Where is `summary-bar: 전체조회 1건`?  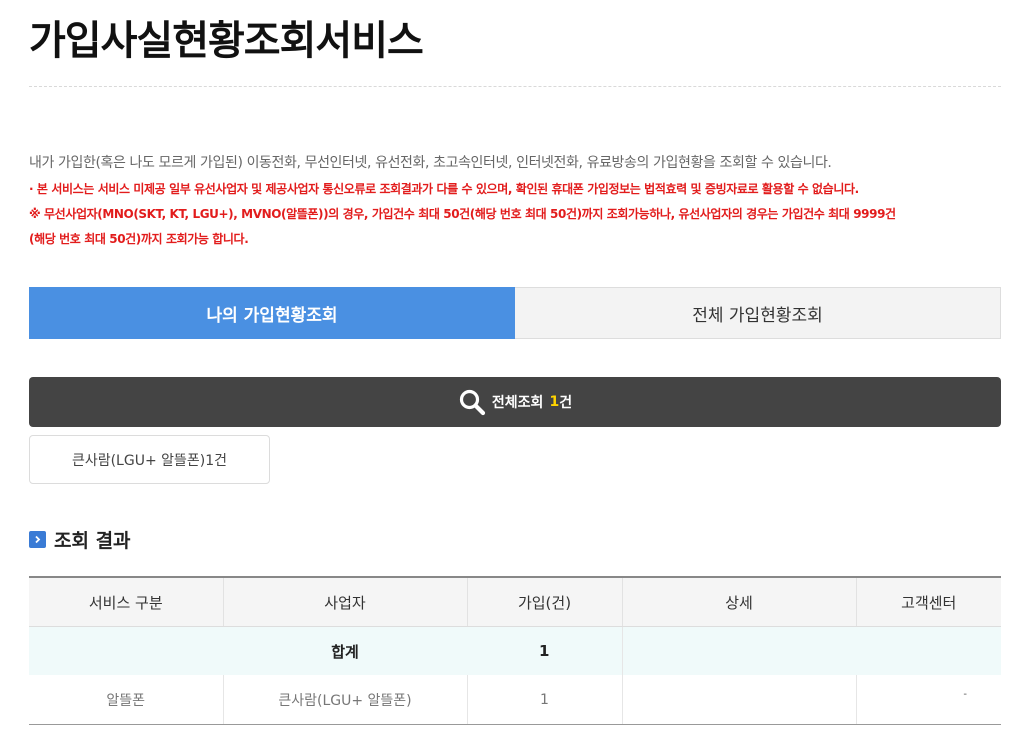 summary-bar: 전체조회 1건 is located at coordinates (515, 402).